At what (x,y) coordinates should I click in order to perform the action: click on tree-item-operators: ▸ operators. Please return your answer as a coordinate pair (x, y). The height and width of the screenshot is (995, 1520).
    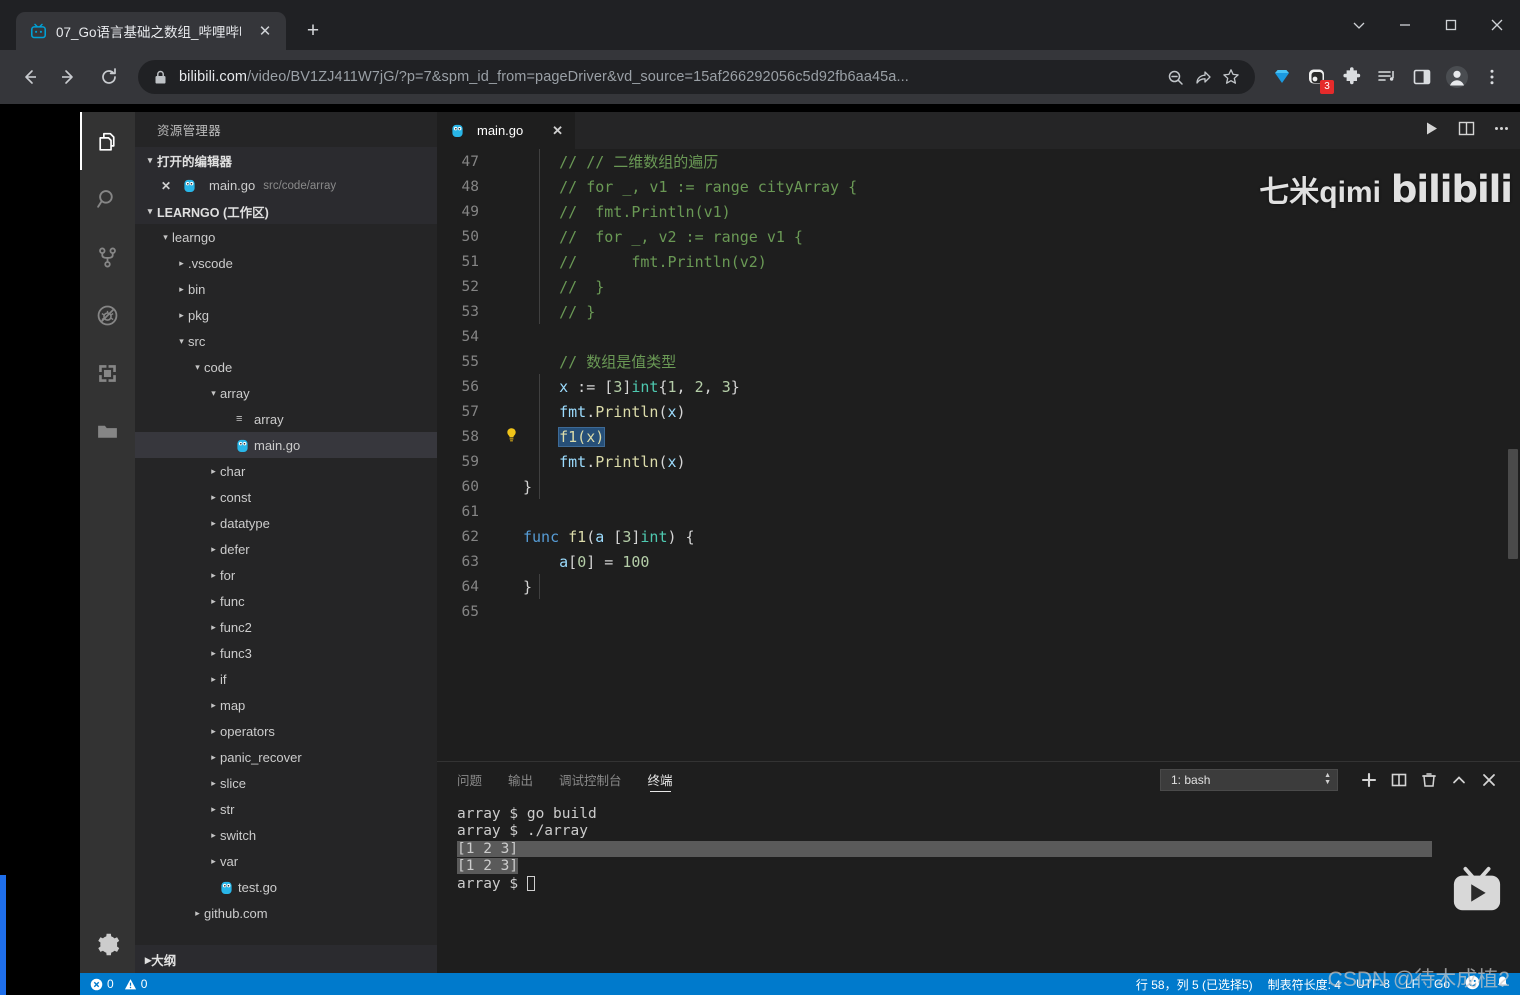
    Looking at the image, I should click on (286, 731).